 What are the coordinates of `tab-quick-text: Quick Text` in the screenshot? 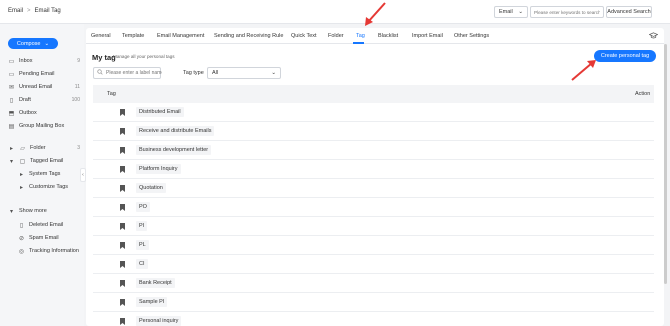 It's located at (304, 36).